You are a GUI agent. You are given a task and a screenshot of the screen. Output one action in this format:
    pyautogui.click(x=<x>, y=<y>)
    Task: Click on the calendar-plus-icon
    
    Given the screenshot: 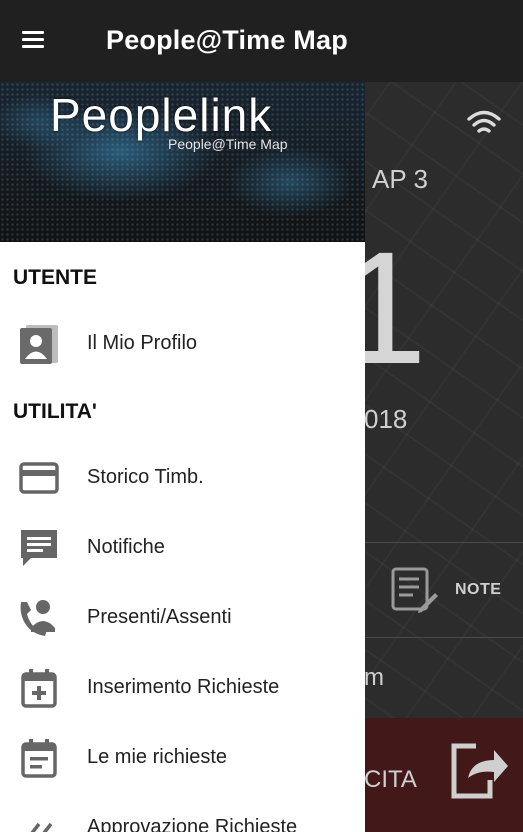 What is the action you would take?
    pyautogui.click(x=39, y=688)
    